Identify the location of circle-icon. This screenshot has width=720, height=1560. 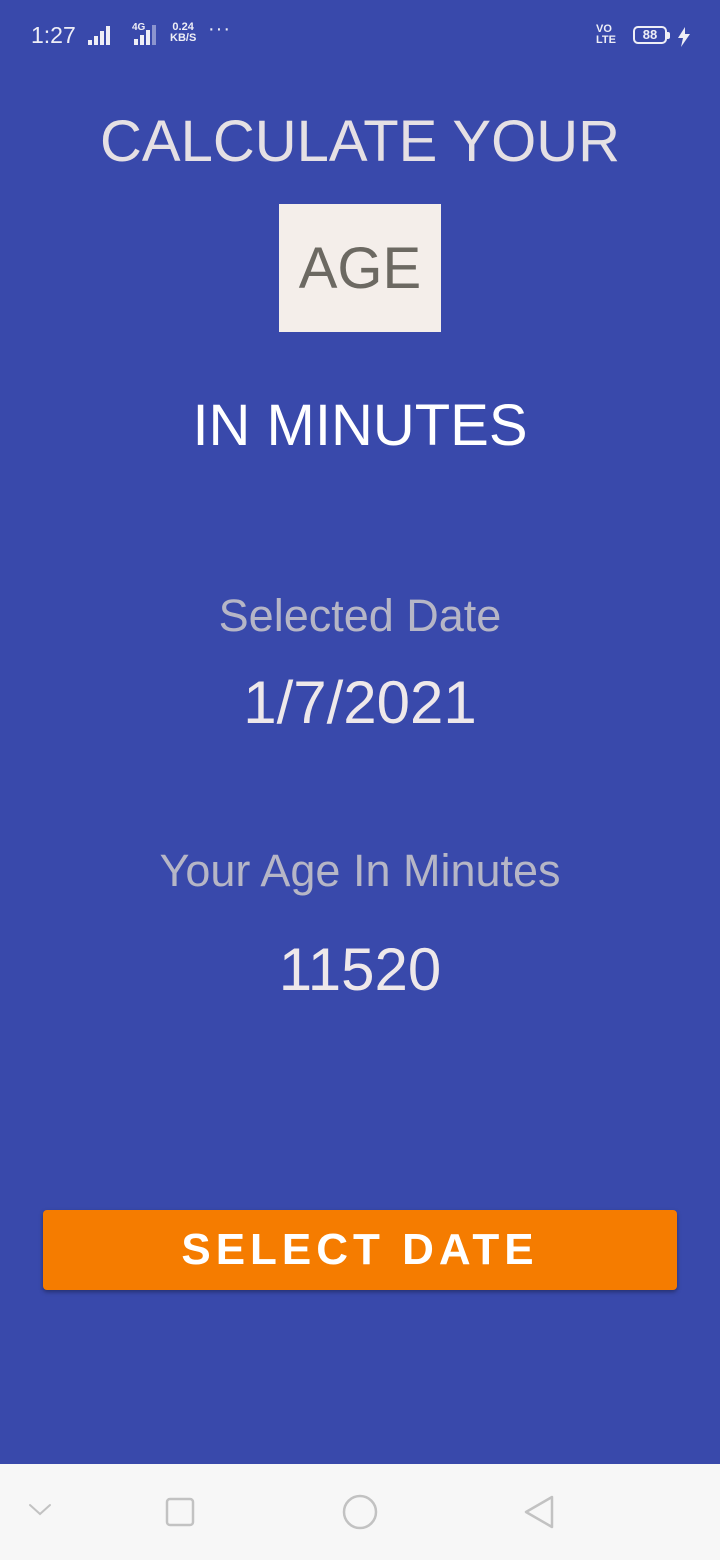
(360, 1512).